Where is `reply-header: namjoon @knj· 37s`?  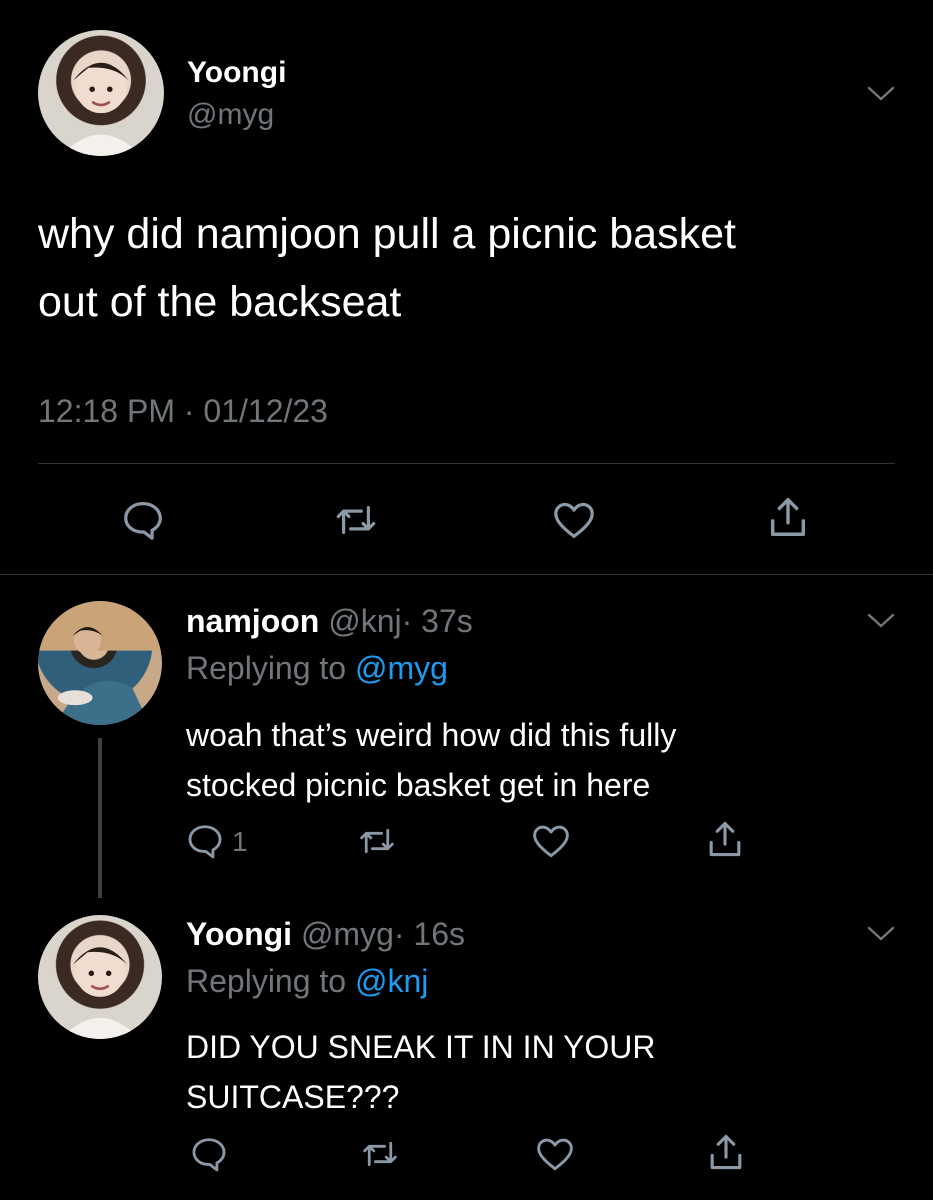 reply-header: namjoon @knj· 37s is located at coordinates (329, 621).